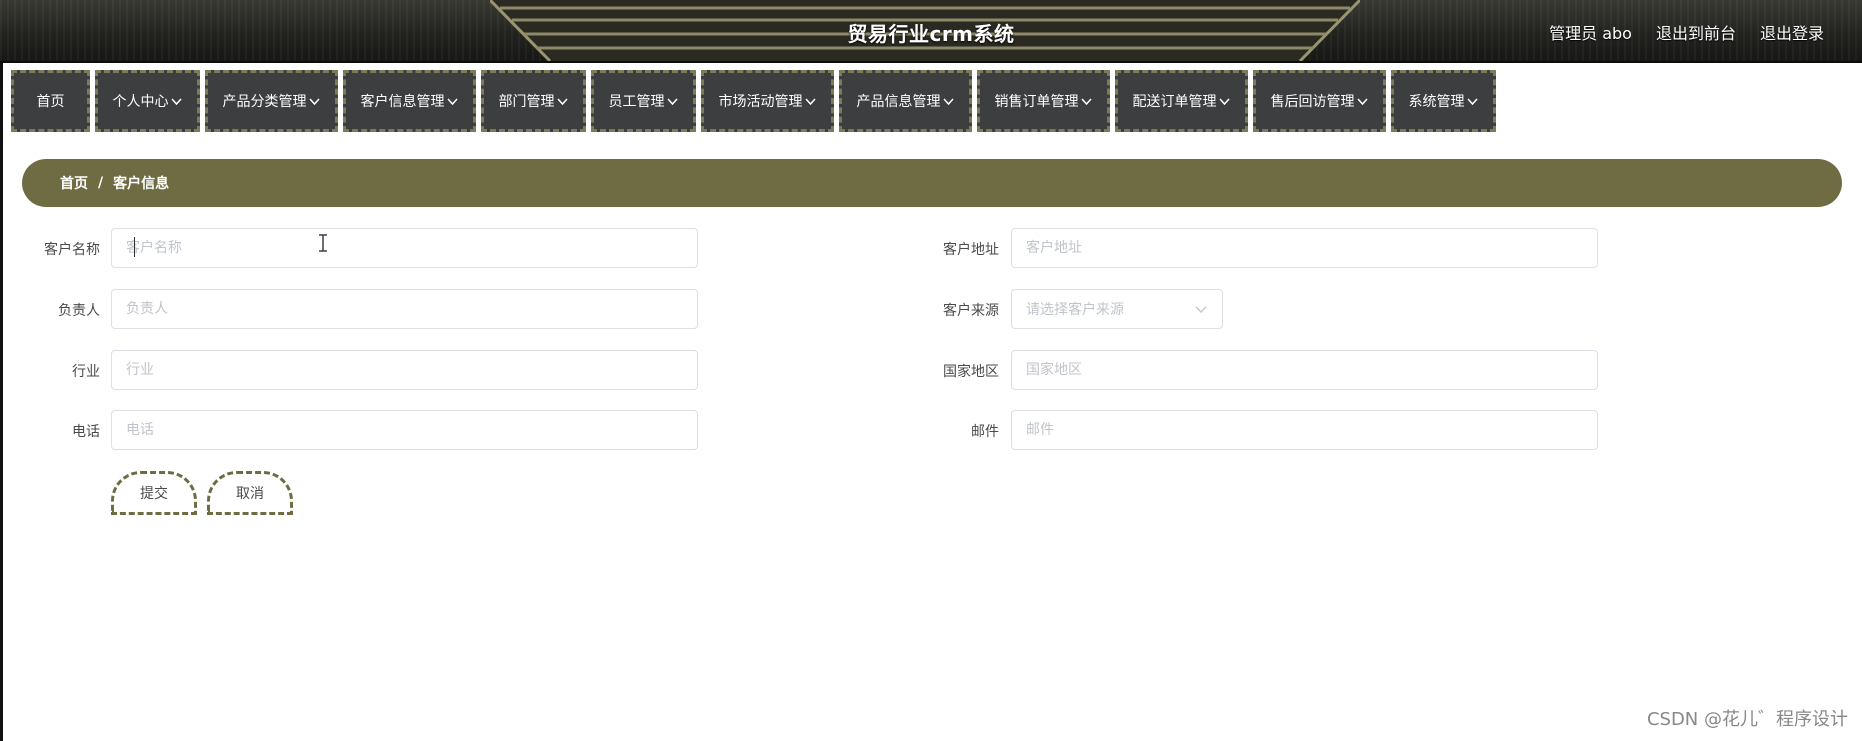  I want to click on nav-item-system: 系统管理, so click(1443, 101).